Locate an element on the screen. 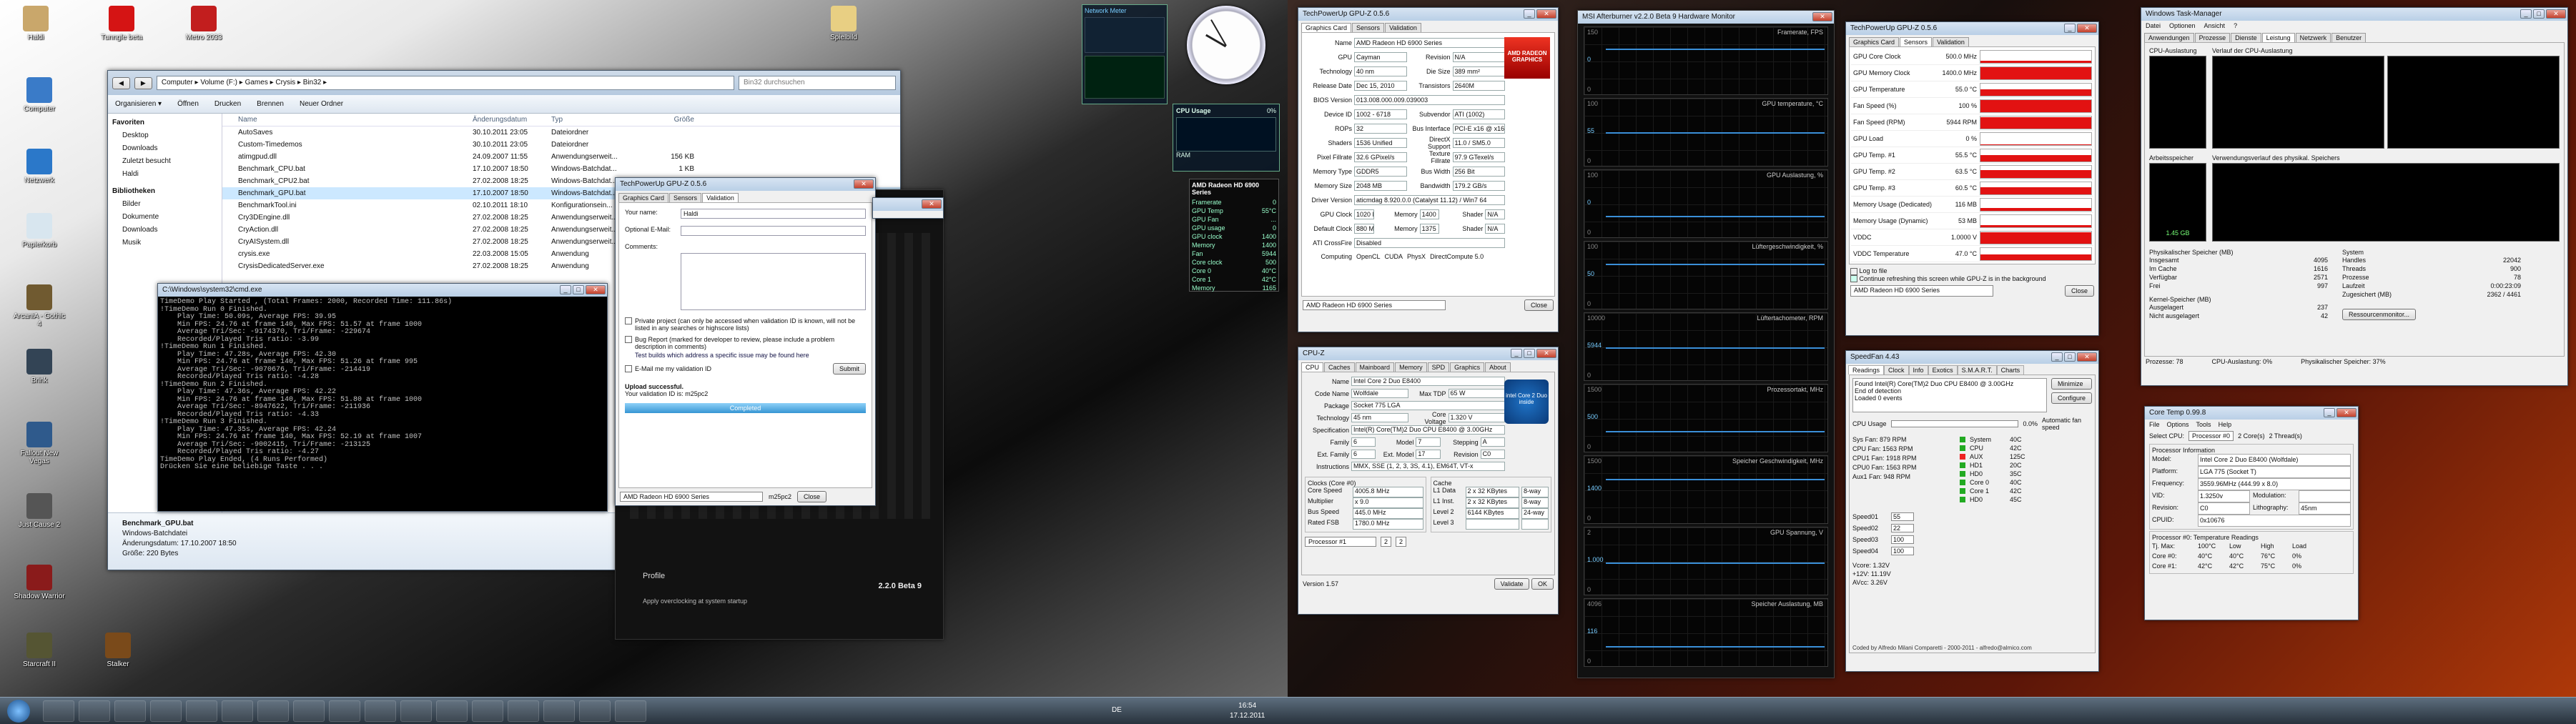 The width and height of the screenshot is (2576, 724). organize-button: Organisieren ▾ is located at coordinates (138, 104).